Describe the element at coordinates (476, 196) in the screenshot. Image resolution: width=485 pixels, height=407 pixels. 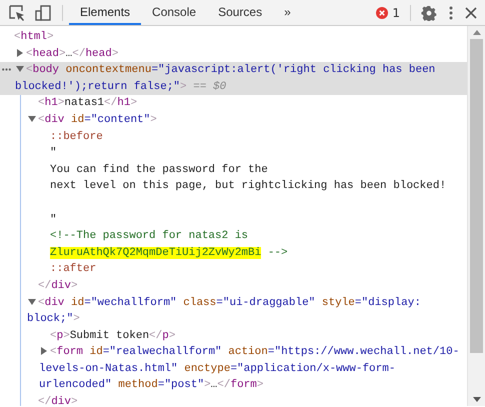
I see `scrollbar-thumb` at that location.